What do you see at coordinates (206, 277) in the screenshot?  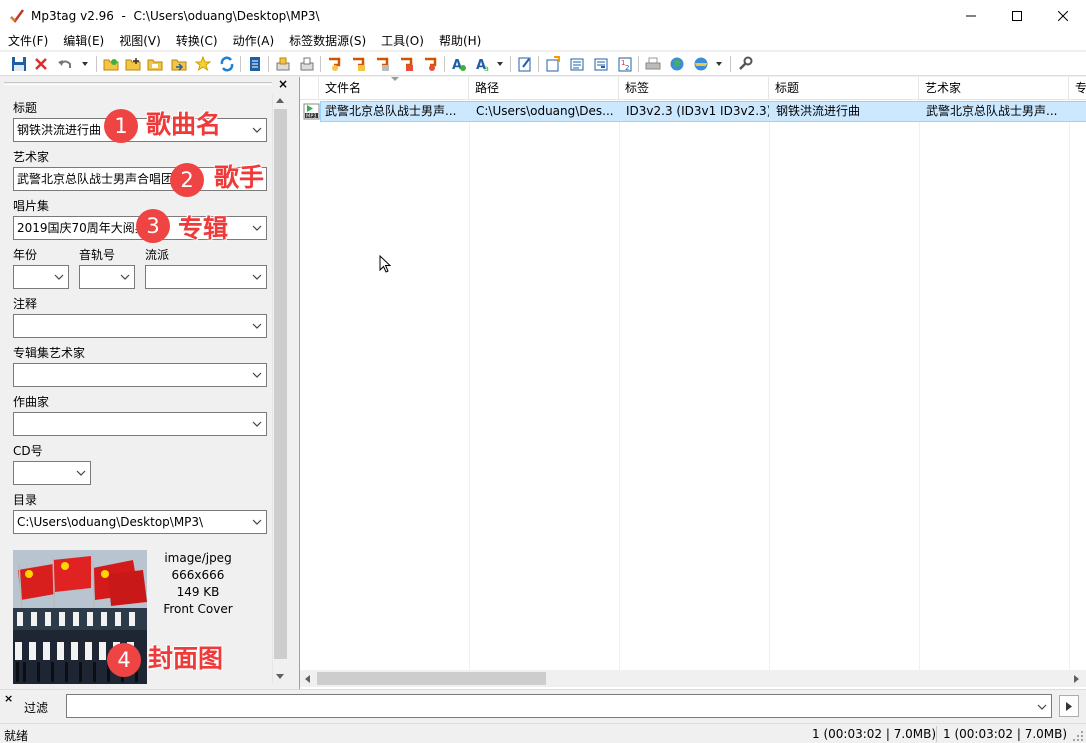 I see `genre-field` at bounding box center [206, 277].